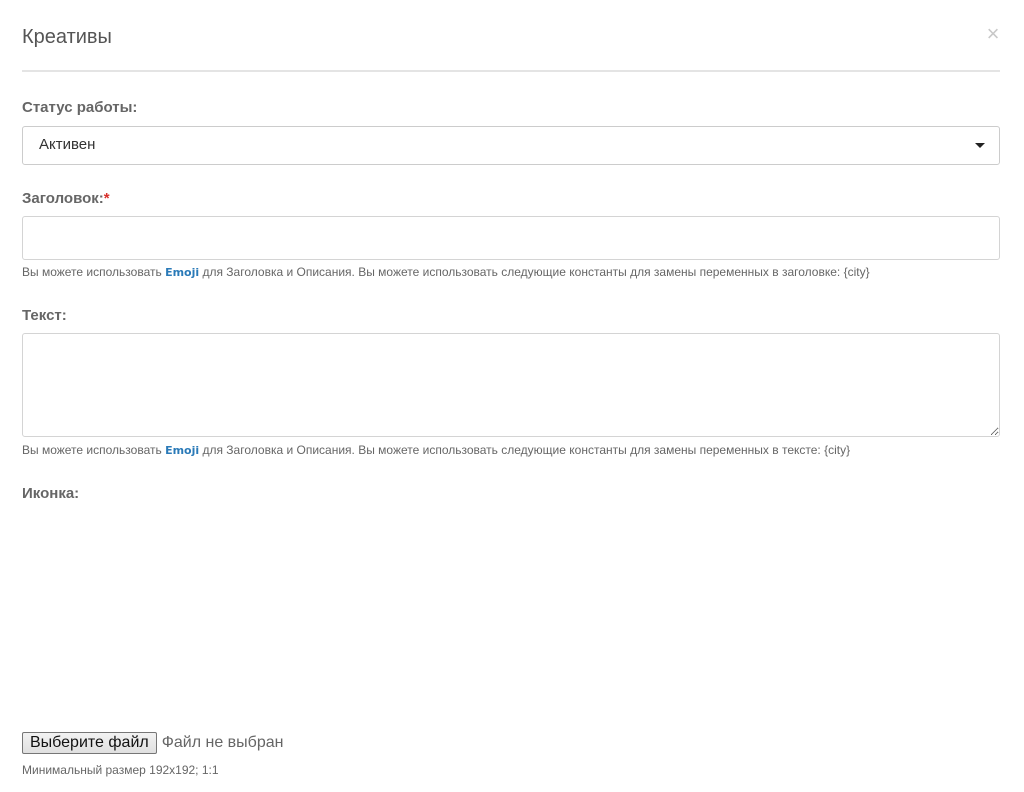  What do you see at coordinates (993, 34) in the screenshot?
I see `close-icon: ×` at bounding box center [993, 34].